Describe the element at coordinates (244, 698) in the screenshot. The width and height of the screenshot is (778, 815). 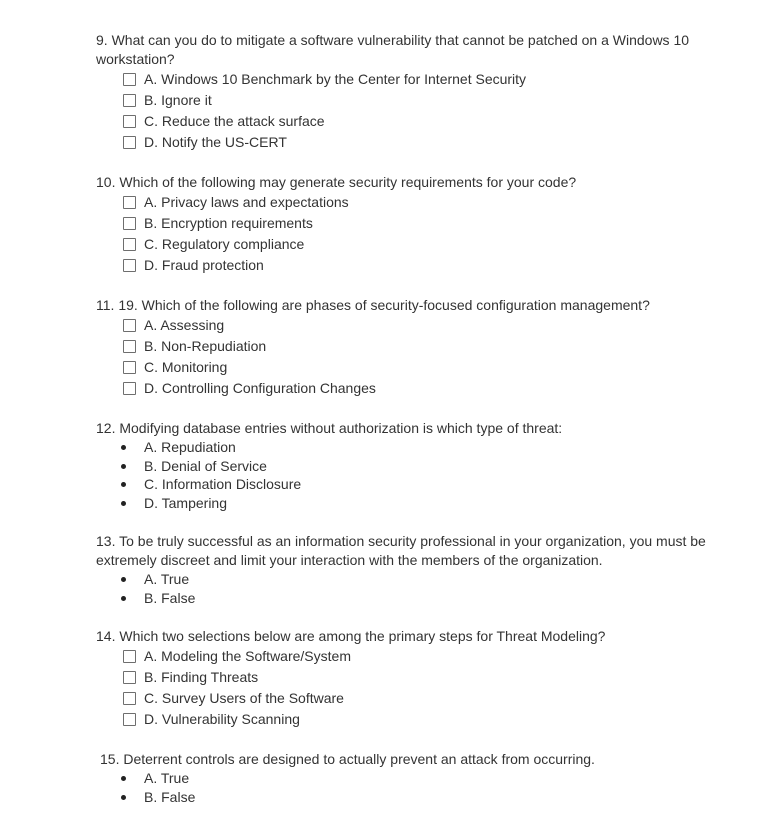
I see `option-label: C. Survey Users of the Software` at that location.